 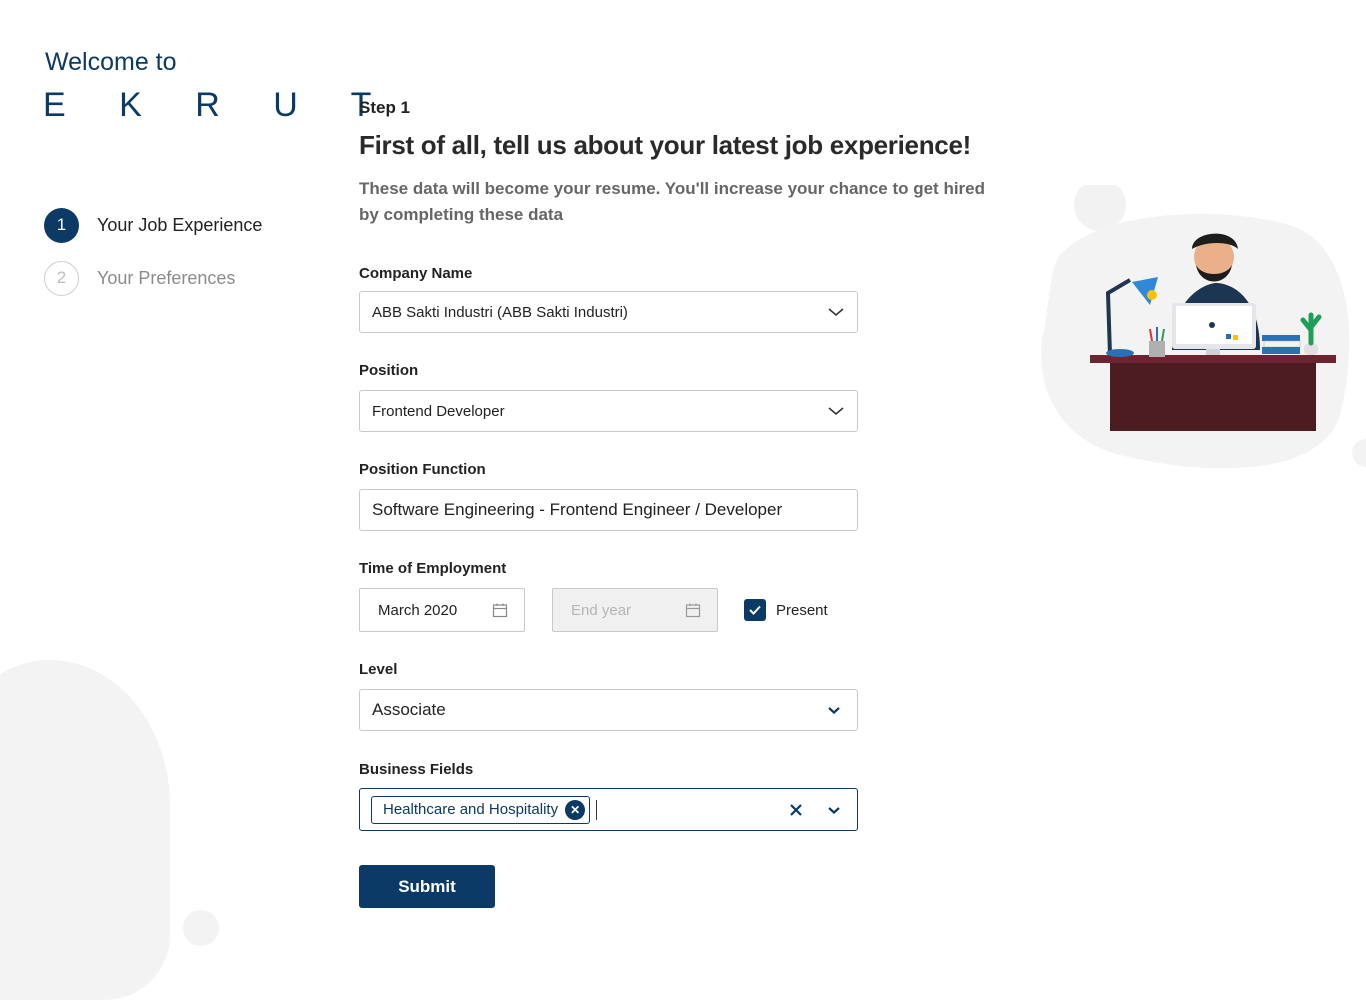 I want to click on level-select: Associate, so click(x=608, y=710).